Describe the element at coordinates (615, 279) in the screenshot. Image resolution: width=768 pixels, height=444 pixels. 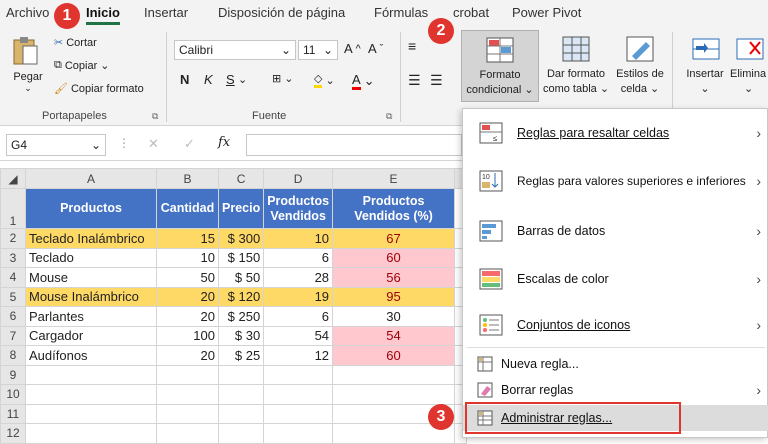
I see `menu-item-color-scales: Escalas de color ›` at that location.